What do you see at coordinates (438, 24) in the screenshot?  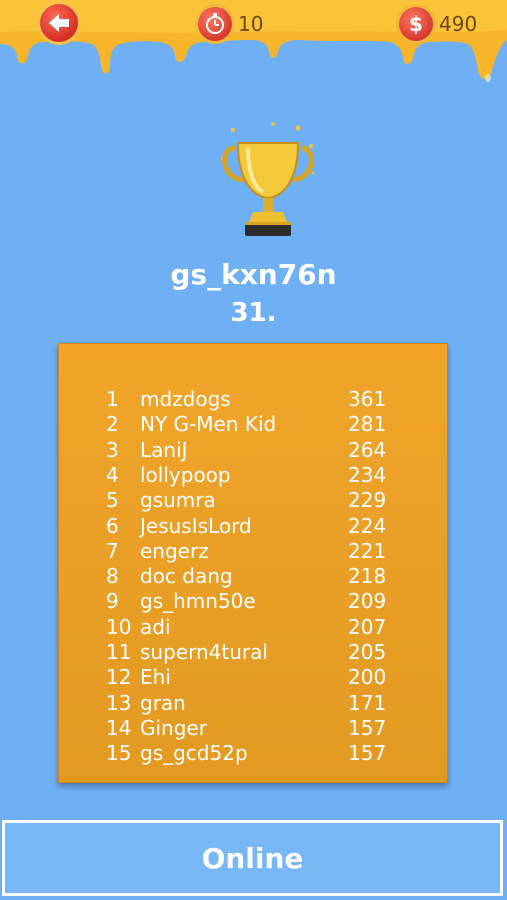 I see `money-counter: $ 490` at bounding box center [438, 24].